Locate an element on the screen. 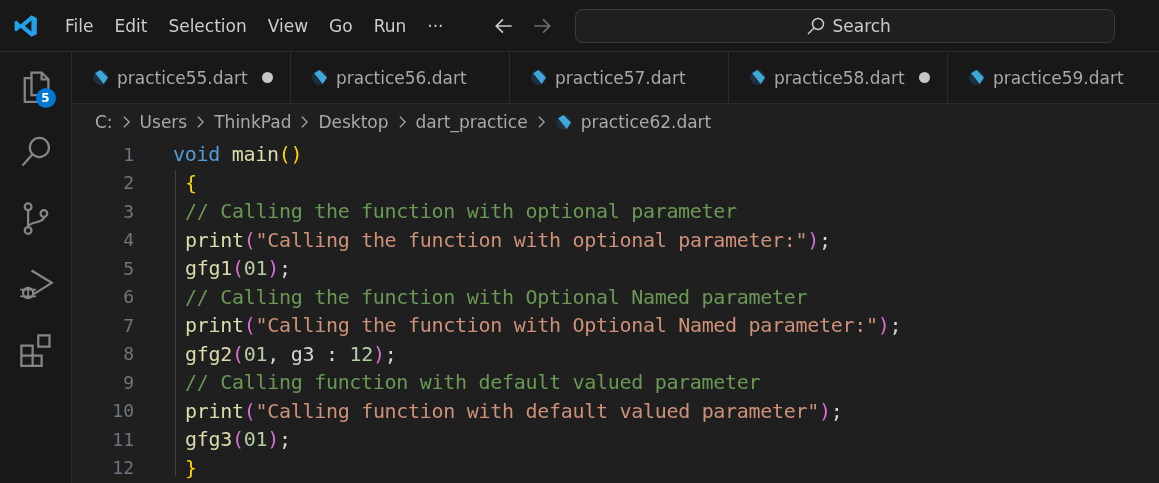 Image resolution: width=1159 pixels, height=483 pixels. line-number: 11 is located at coordinates (122, 439).